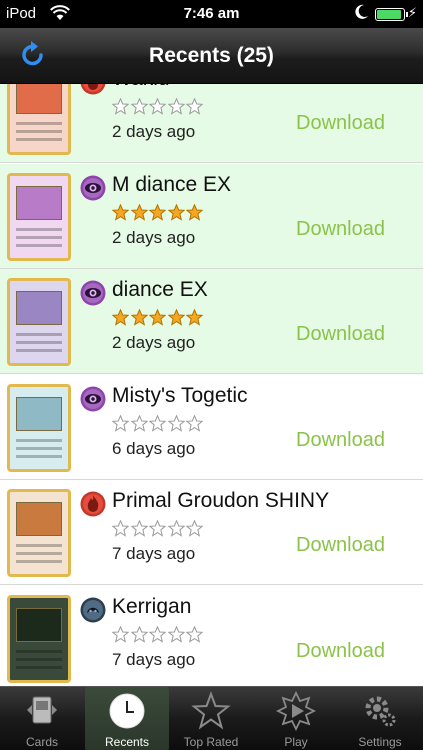 The image size is (423, 750). What do you see at coordinates (160, 289) in the screenshot?
I see `card-name: diance EX` at bounding box center [160, 289].